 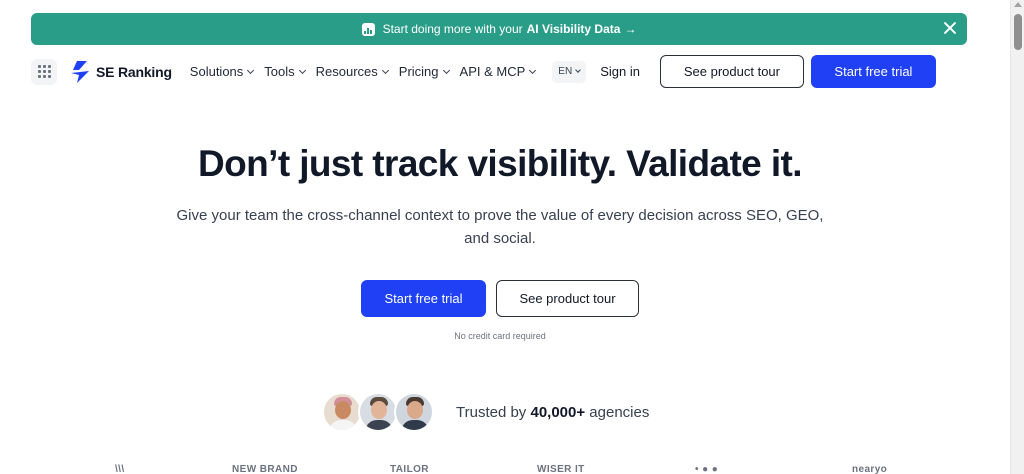 I want to click on client-logo: WISER IT, so click(x=561, y=469).